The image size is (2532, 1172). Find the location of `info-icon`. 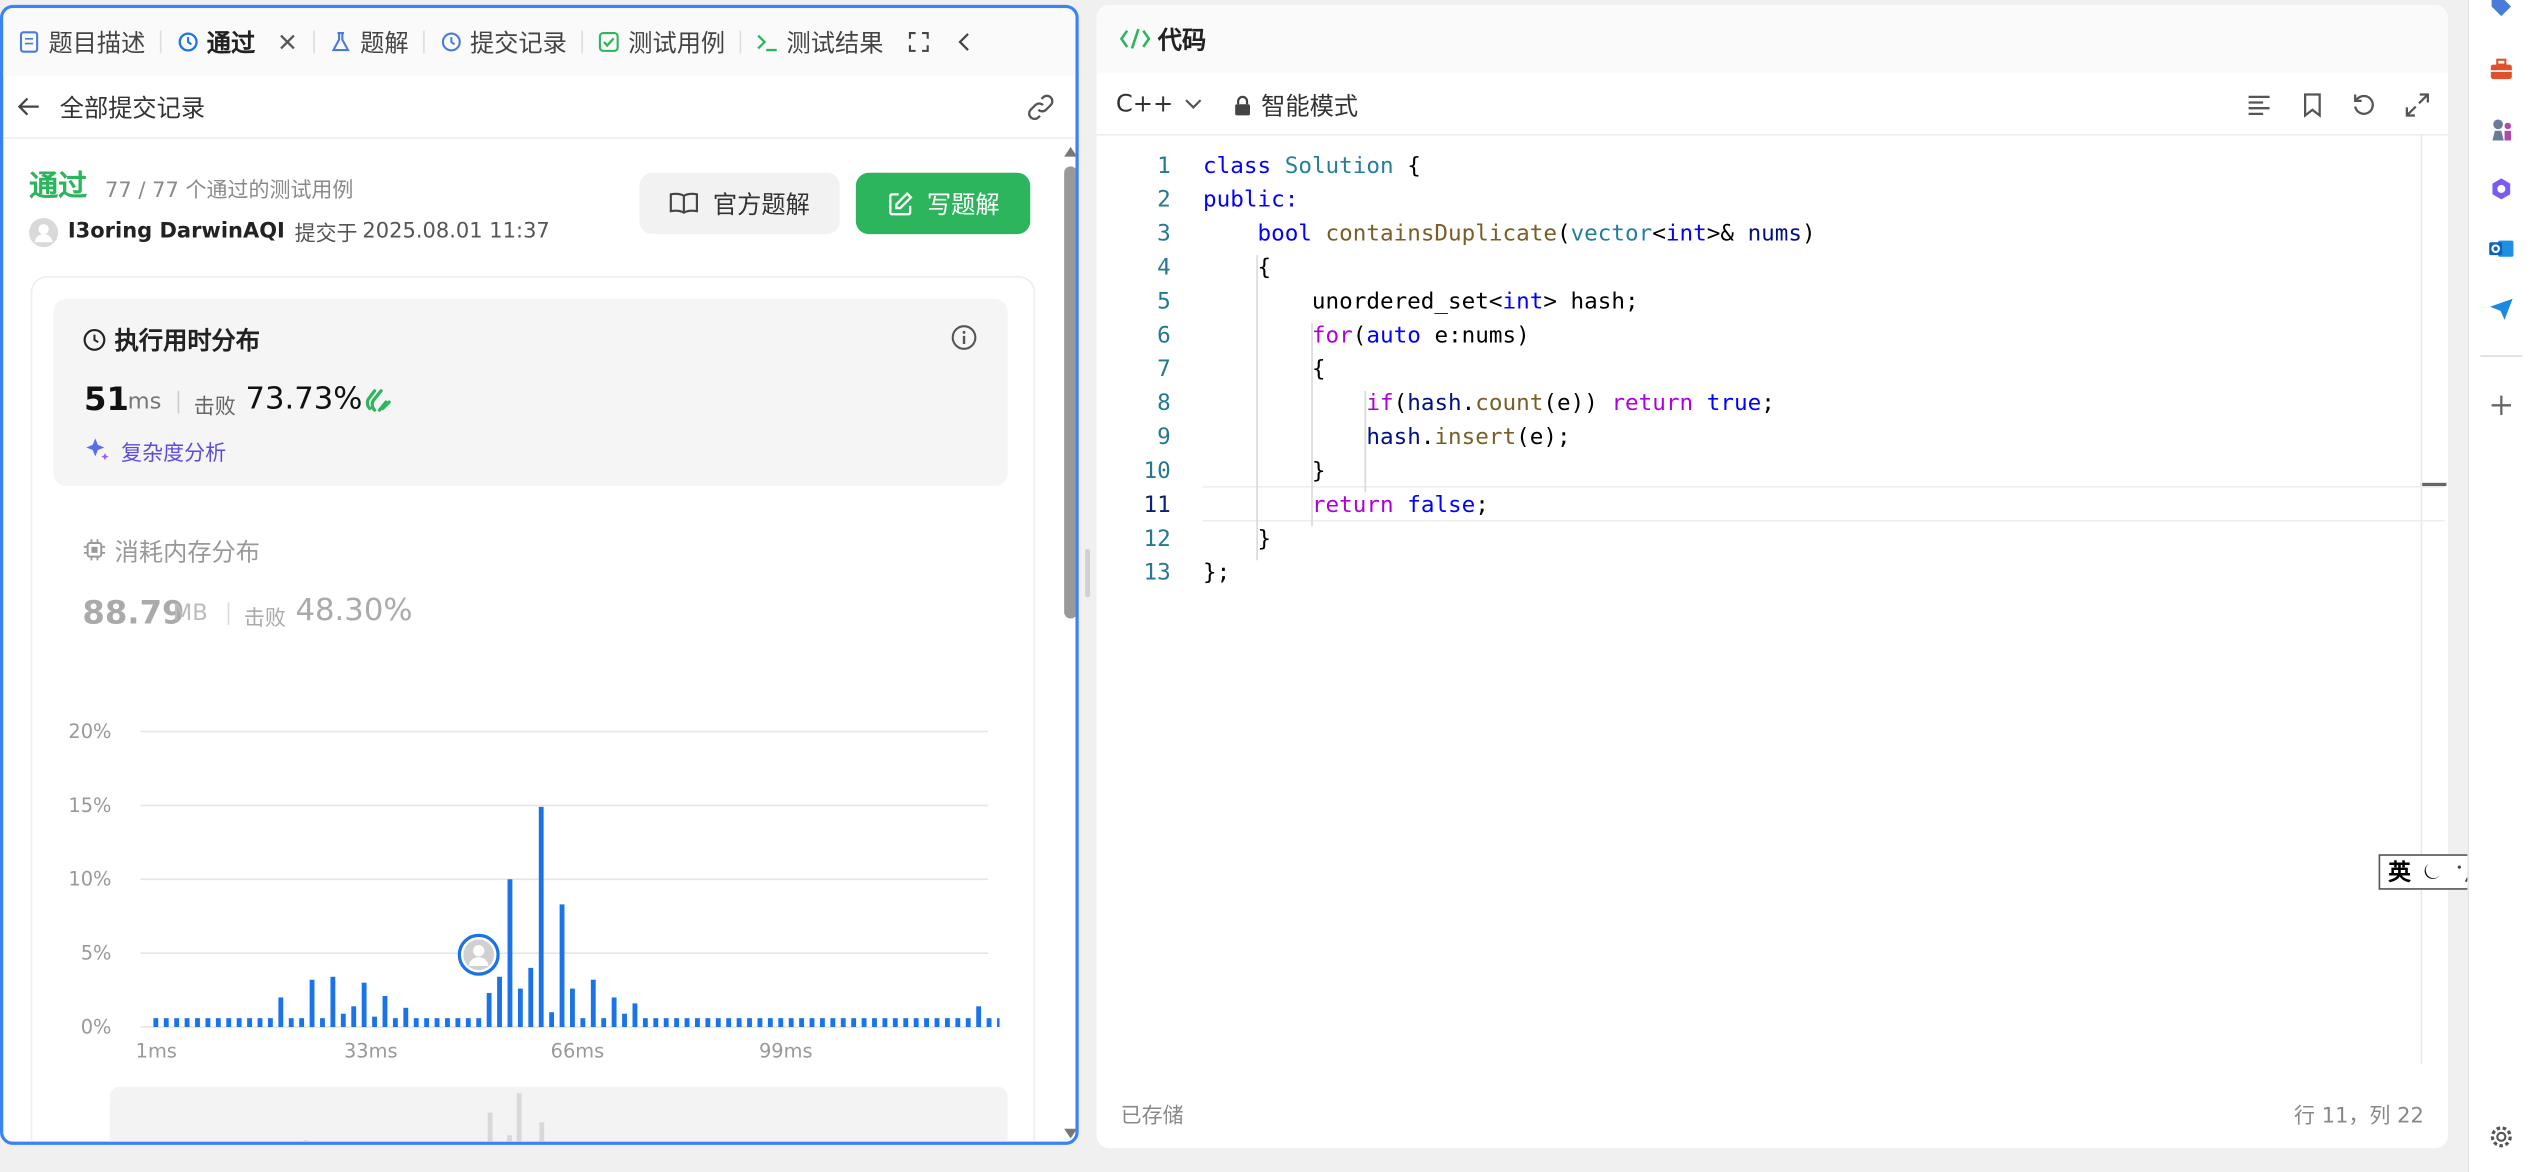

info-icon is located at coordinates (964, 338).